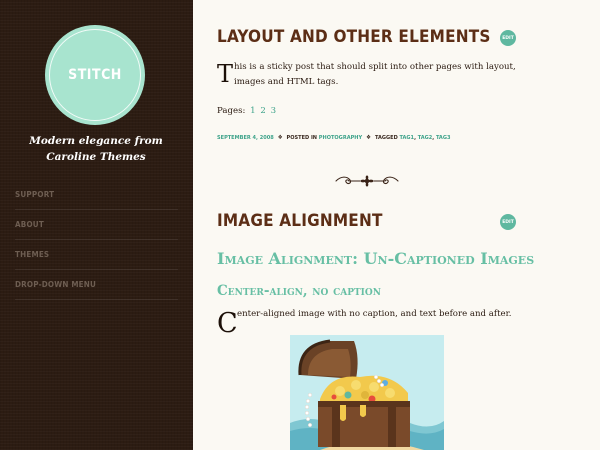 This screenshot has height=450, width=600. Describe the element at coordinates (245, 138) in the screenshot. I see `post-date-link: SEPTEMBER 4, 2008` at that location.